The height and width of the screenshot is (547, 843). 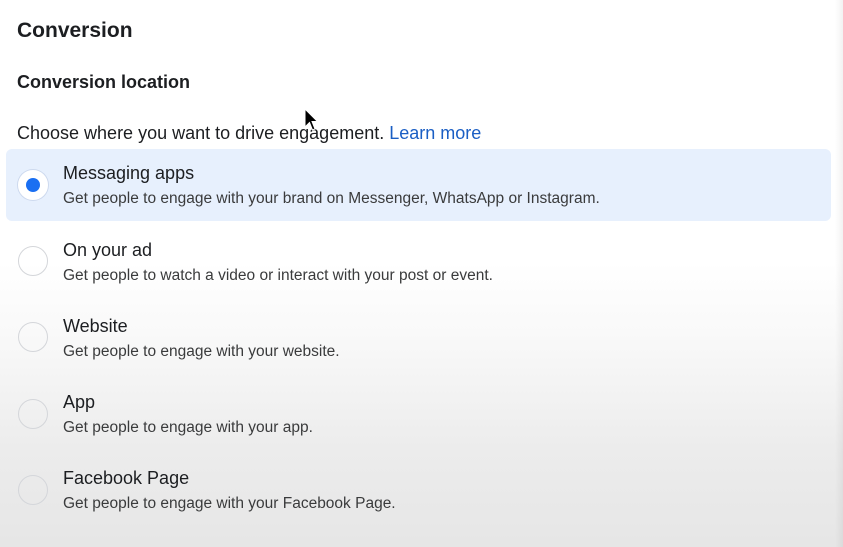 What do you see at coordinates (33, 490) in the screenshot?
I see `radio-facebook-page` at bounding box center [33, 490].